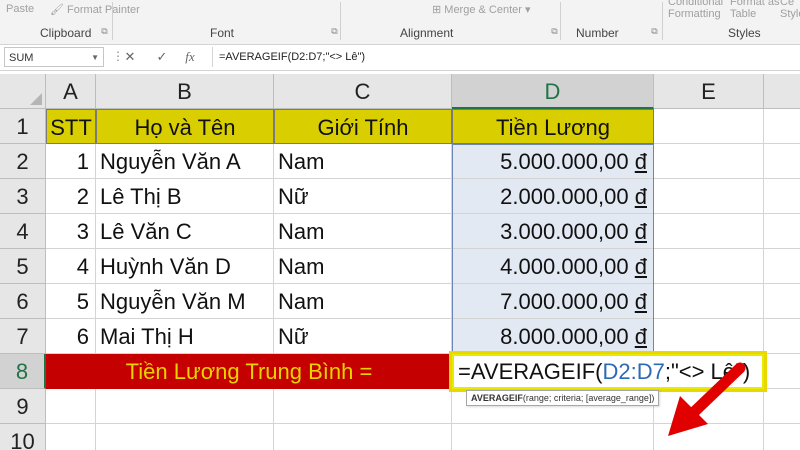  Describe the element at coordinates (23, 161) in the screenshot. I see `row-header-2: 2` at that location.